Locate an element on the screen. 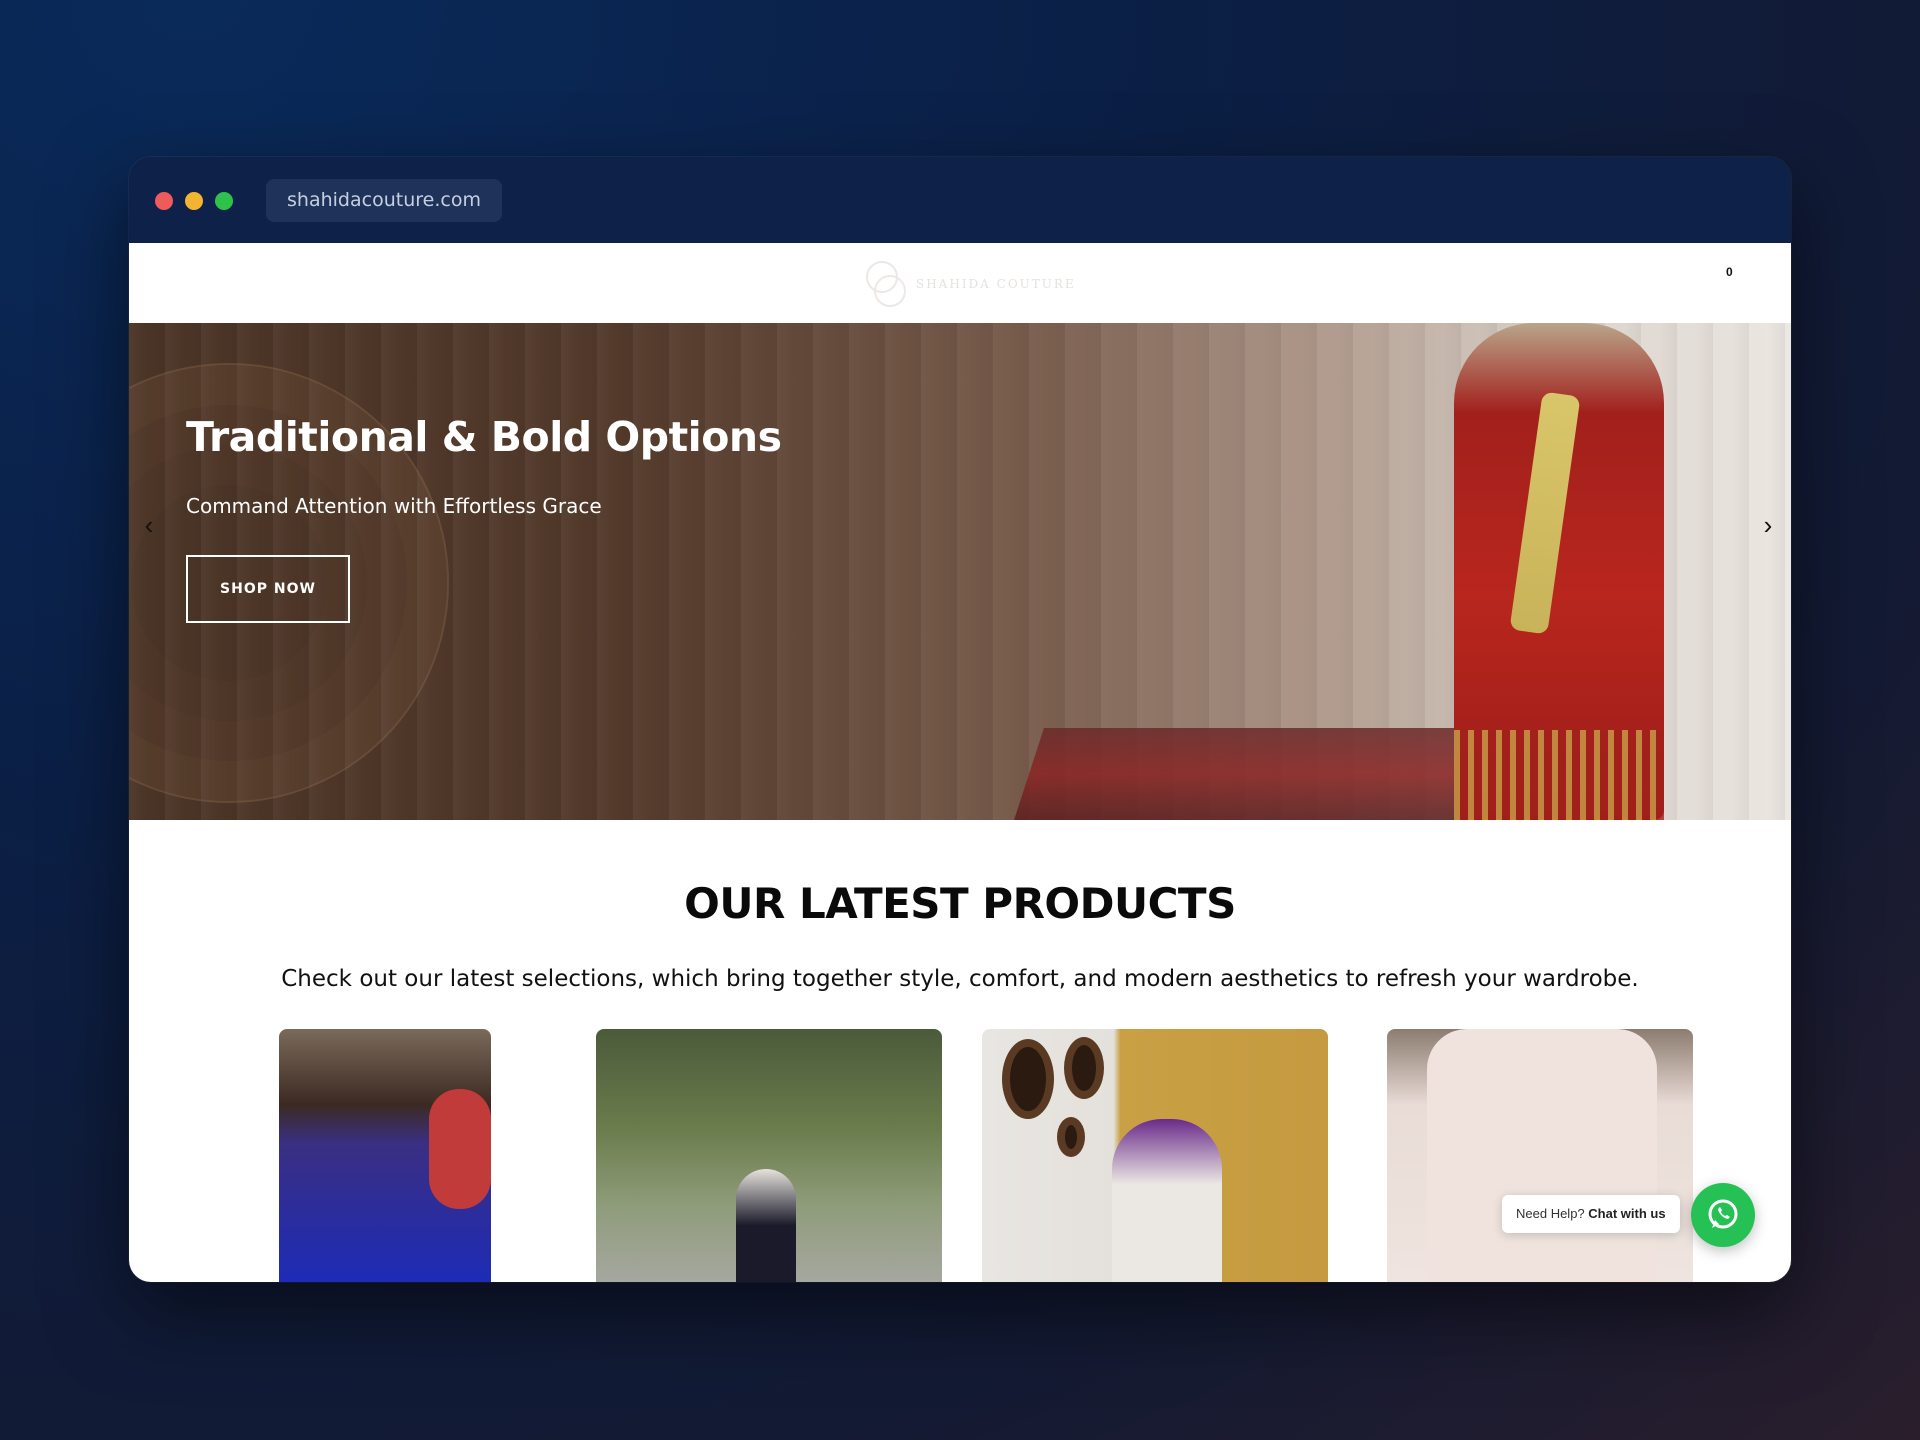 The image size is (1920, 1440). browser-titlebar: shahidacouture.com is located at coordinates (960, 200).